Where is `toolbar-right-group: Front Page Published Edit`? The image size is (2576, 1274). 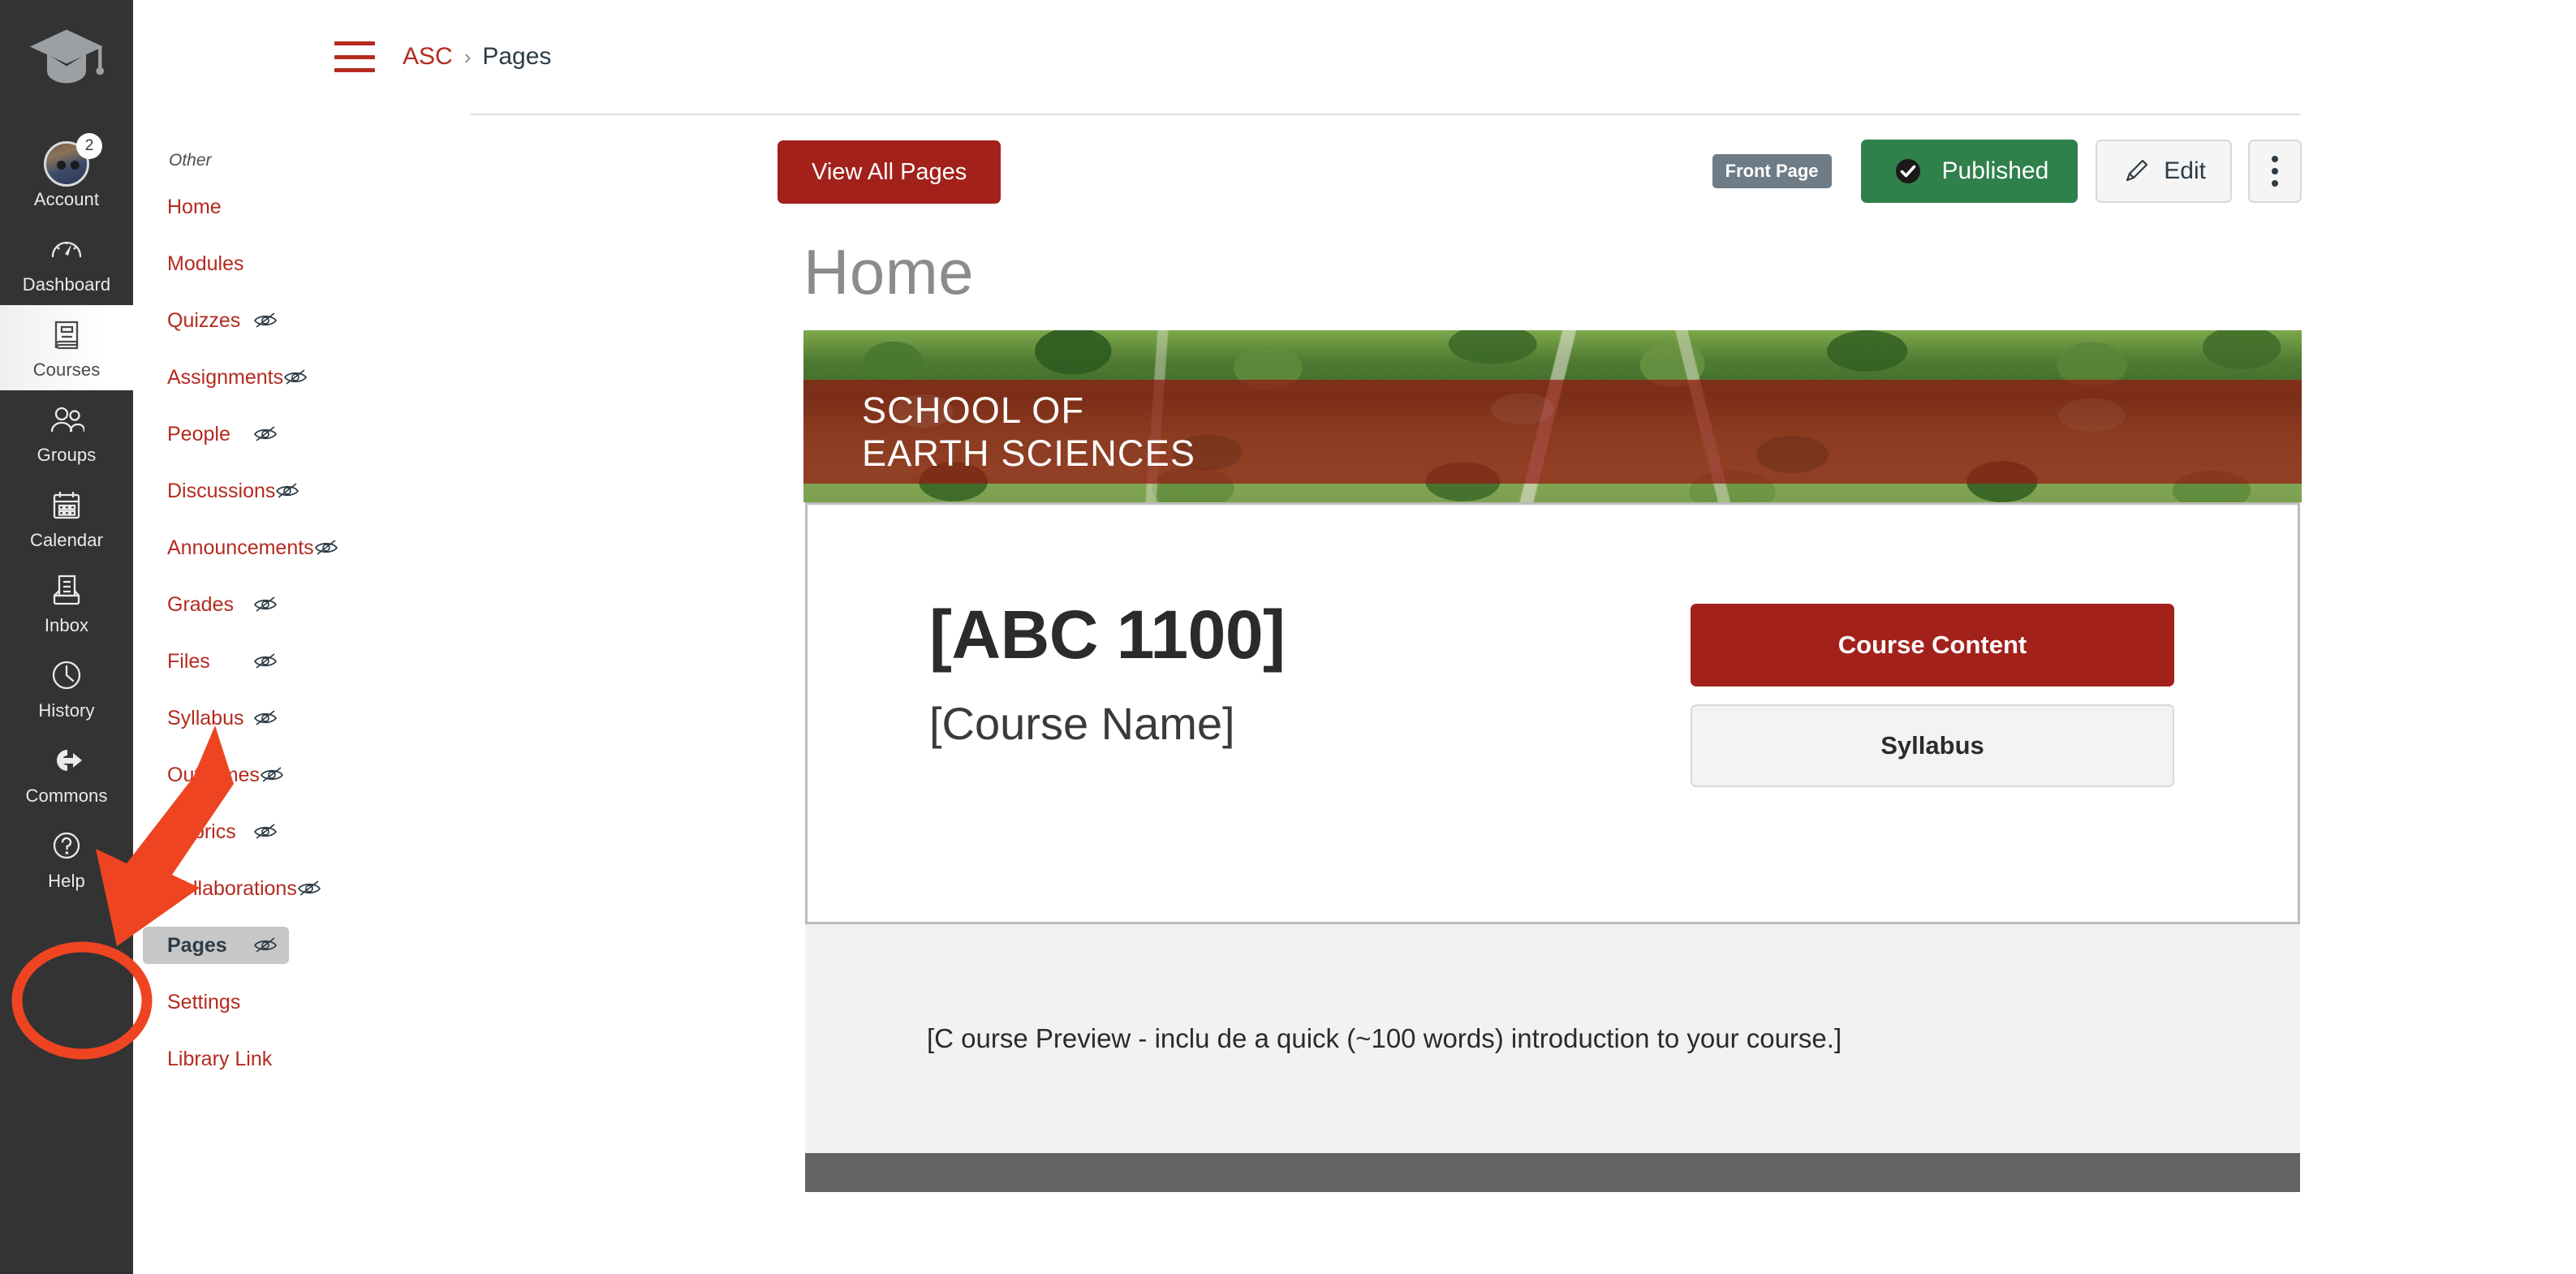
toolbar-right-group: Front Page Published Edit is located at coordinates (2007, 171).